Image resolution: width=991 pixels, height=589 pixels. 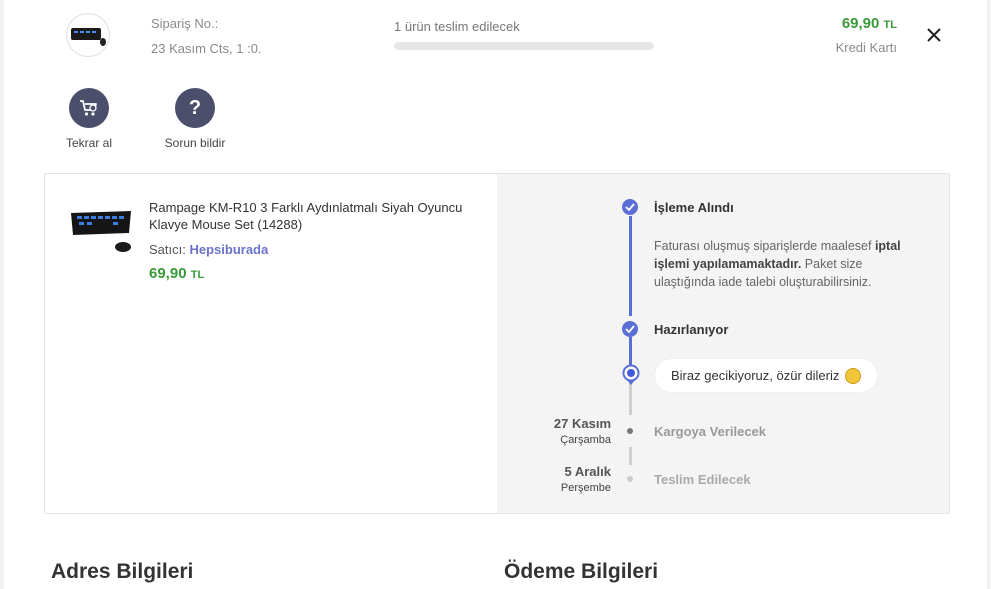 I want to click on seller-label: Satıcı:, so click(x=167, y=249).